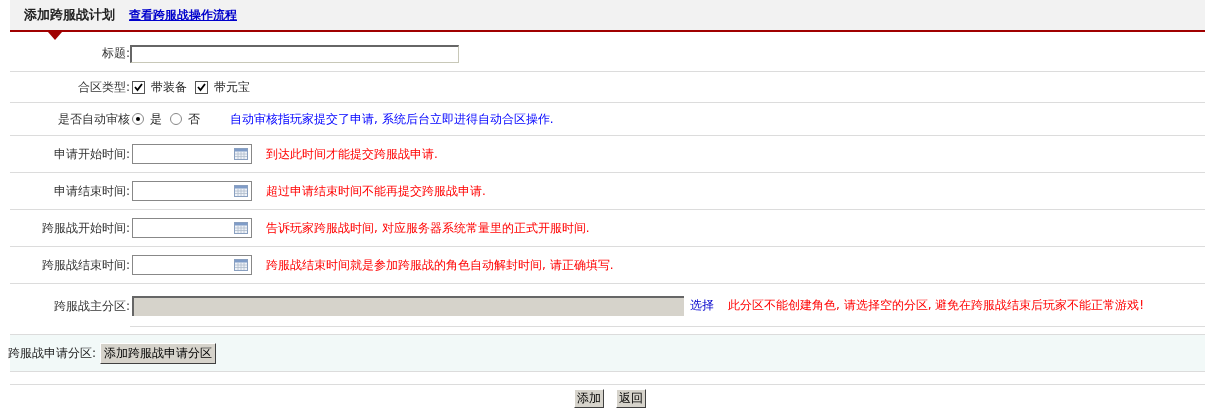 This screenshot has height=416, width=1205. Describe the element at coordinates (183, 15) in the screenshot. I see `workflow-link: 查看跨服战操作流程` at that location.